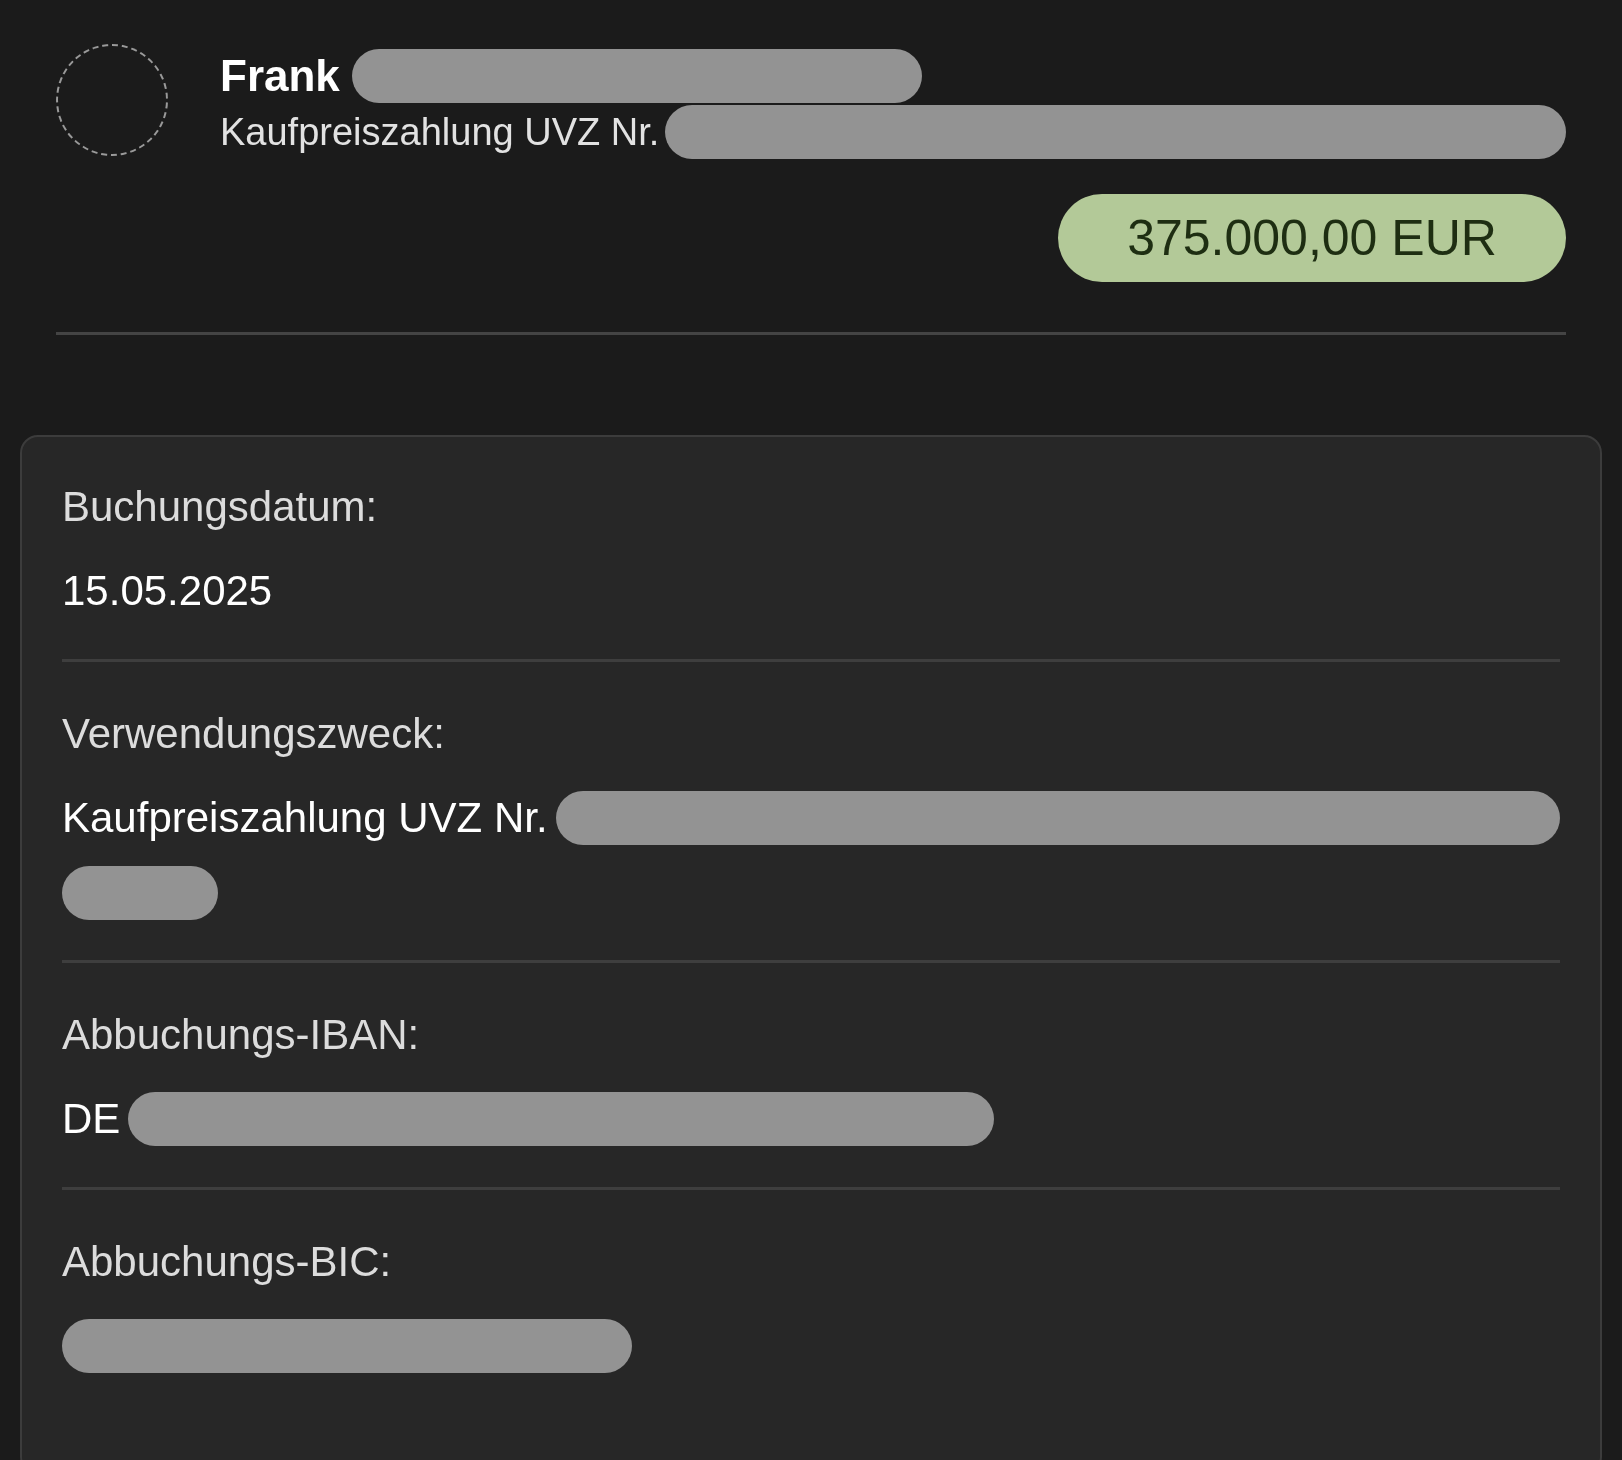  Describe the element at coordinates (1312, 238) in the screenshot. I see `amount-badge: 375.000,00 EUR` at that location.